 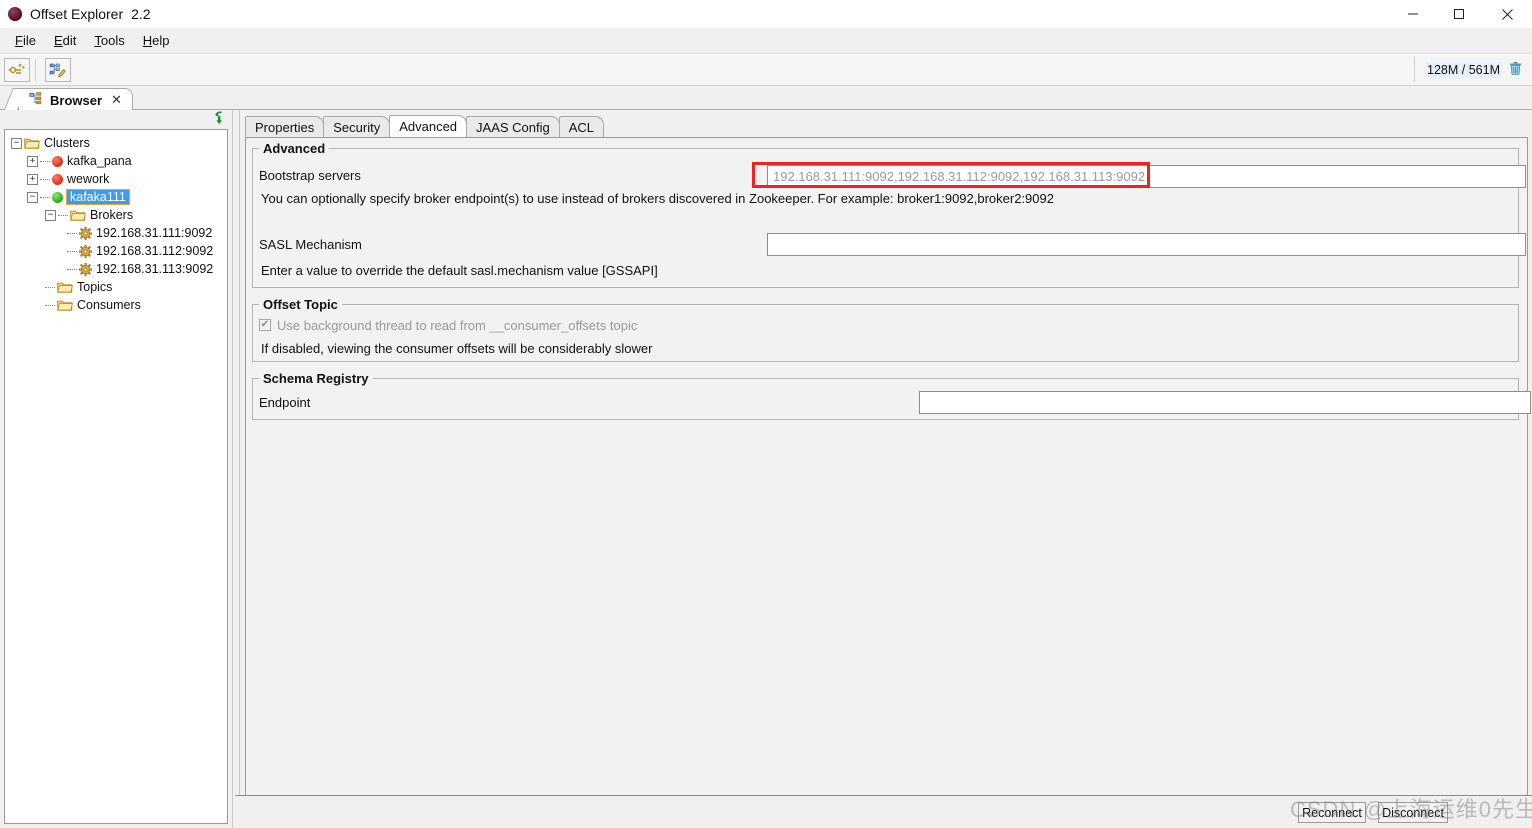 What do you see at coordinates (58, 69) in the screenshot?
I see `edit-cluster-icon` at bounding box center [58, 69].